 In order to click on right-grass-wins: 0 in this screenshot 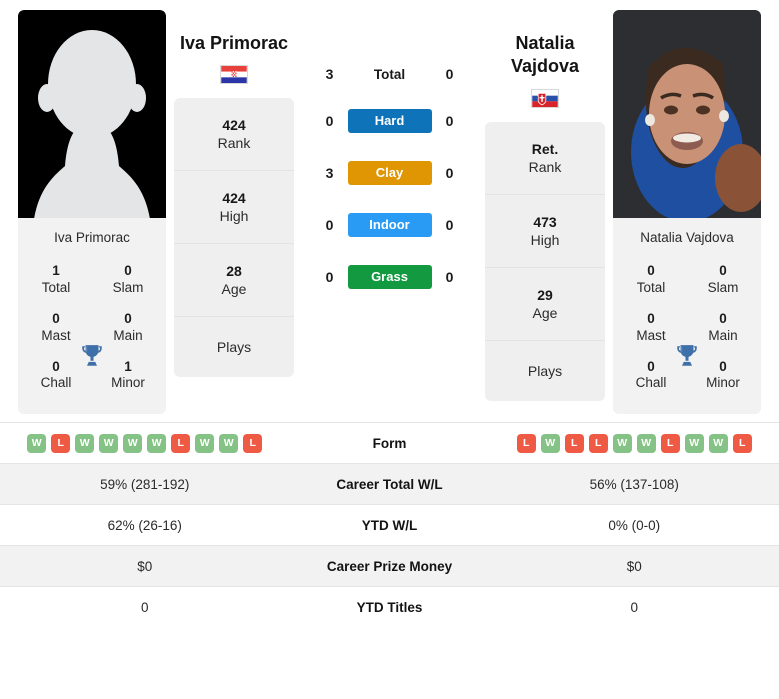, I will do `click(449, 277)`.